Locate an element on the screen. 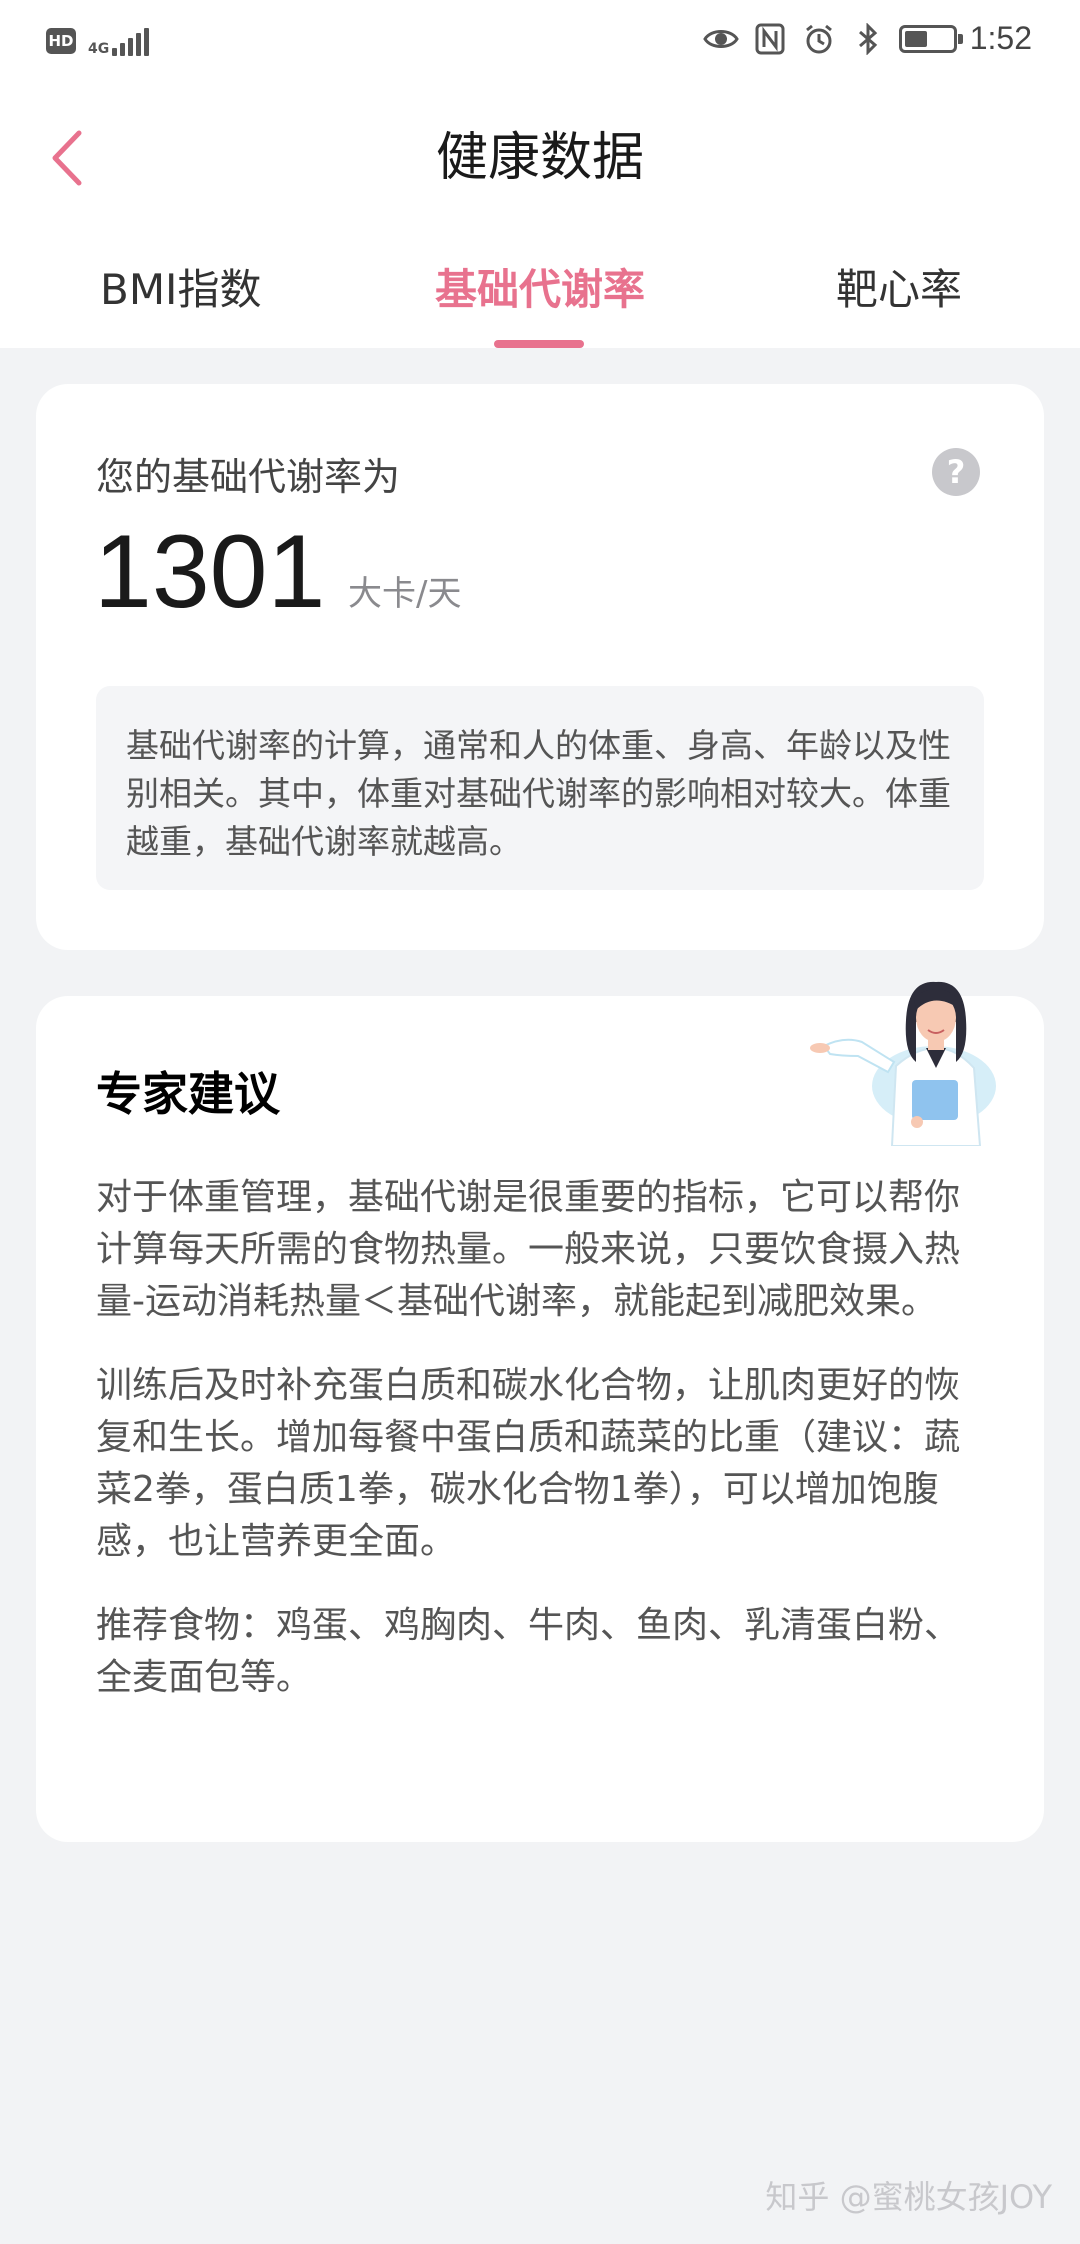 This screenshot has height=2244, width=1080. bmr-unit: 大卡/天 is located at coordinates (405, 594).